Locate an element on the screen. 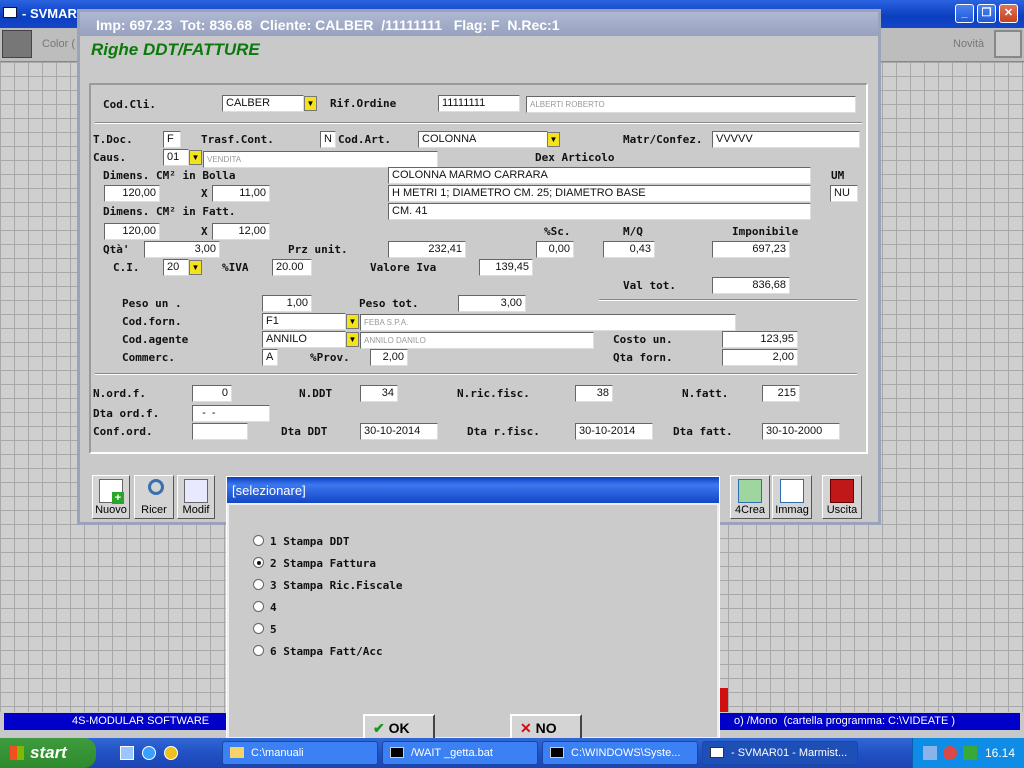  dim-bolla-label: Dimens. CM² in Bolla is located at coordinates (169, 175).